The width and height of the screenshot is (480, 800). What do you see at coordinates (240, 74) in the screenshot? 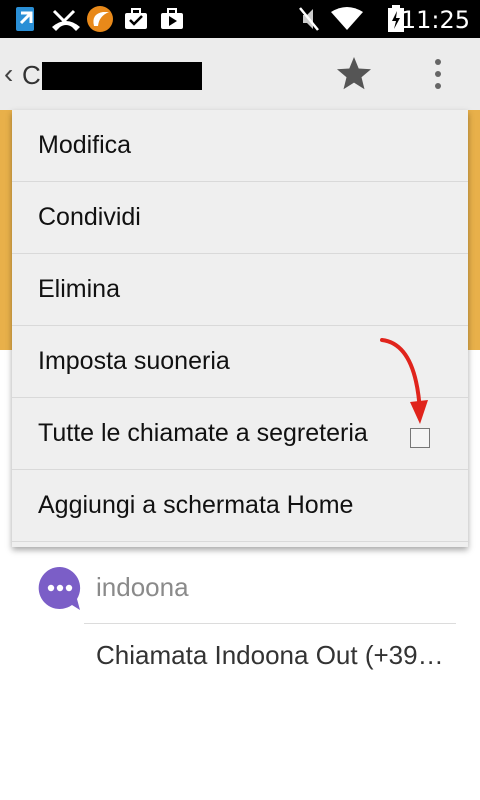
I see `action-bar: ‹ C` at bounding box center [240, 74].